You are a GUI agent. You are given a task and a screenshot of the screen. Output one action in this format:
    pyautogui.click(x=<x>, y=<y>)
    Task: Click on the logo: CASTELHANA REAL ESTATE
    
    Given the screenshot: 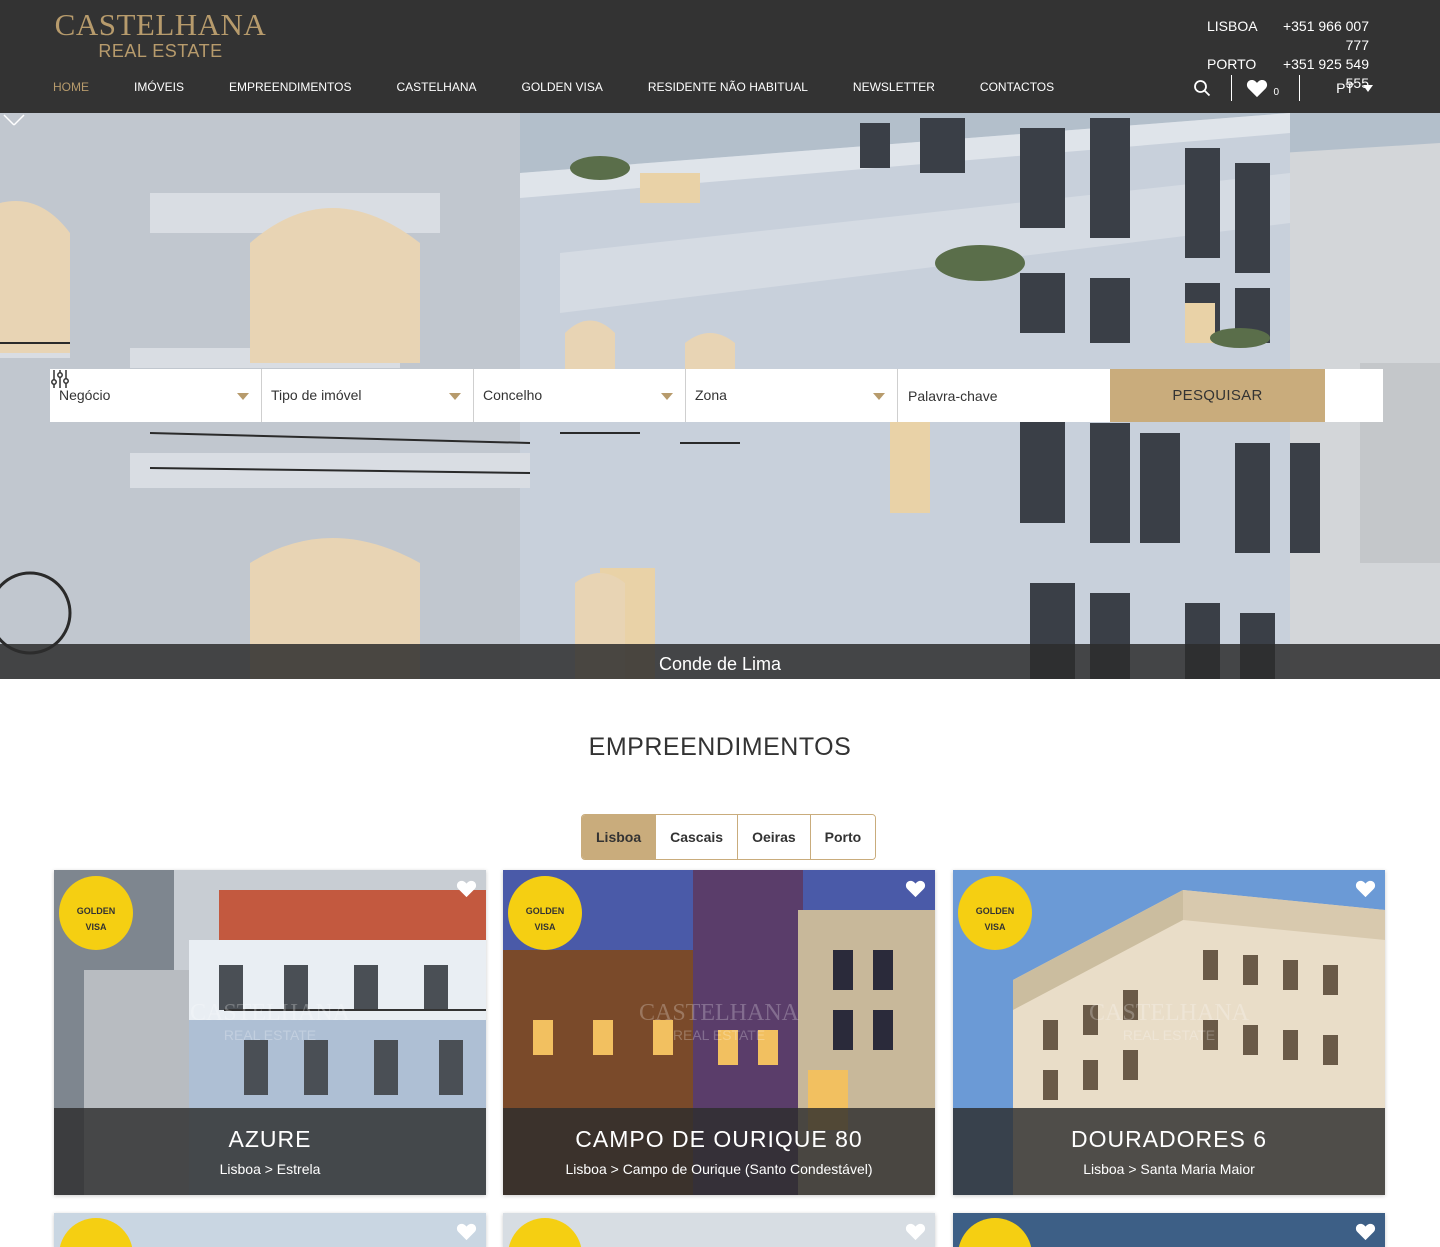 What is the action you would take?
    pyautogui.click(x=160, y=34)
    